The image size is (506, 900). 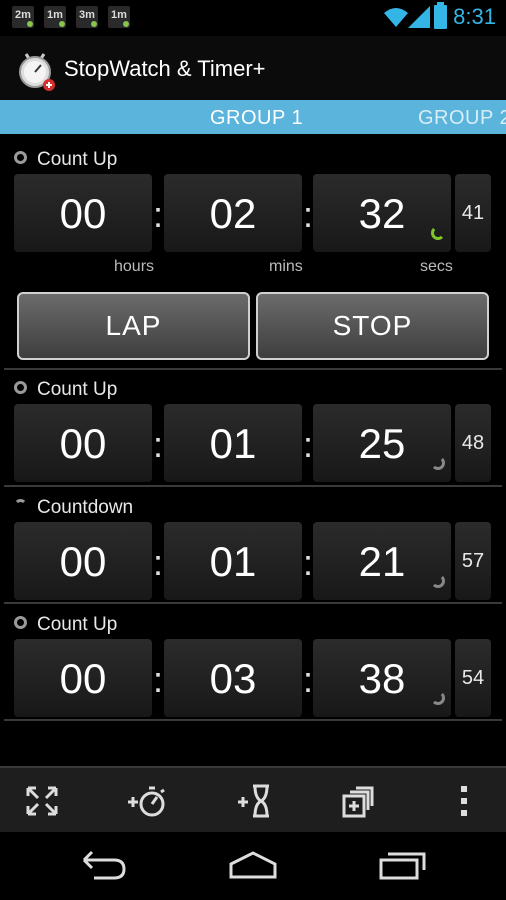 I want to click on centiseconds-display: 57, so click(x=473, y=561).